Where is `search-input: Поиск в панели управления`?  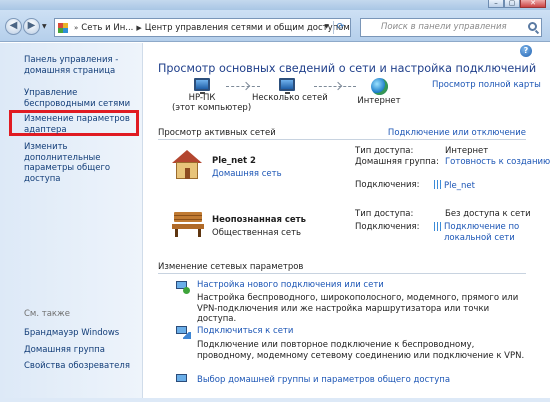
search-input: Поиск в панели управления is located at coordinates (451, 27).